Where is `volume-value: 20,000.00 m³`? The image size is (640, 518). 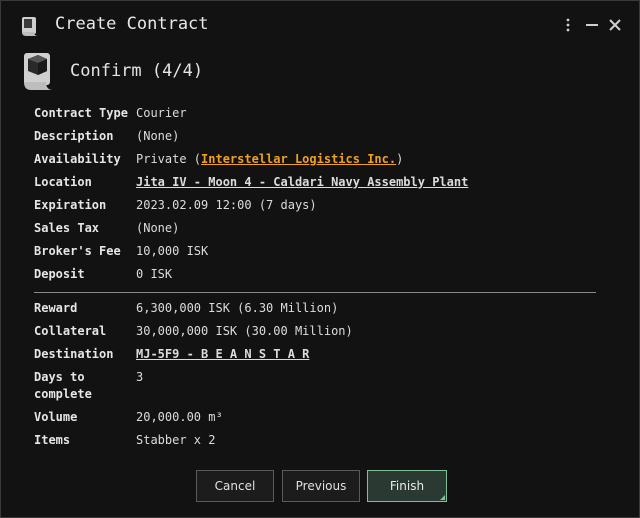 volume-value: 20,000.00 m³ is located at coordinates (179, 417).